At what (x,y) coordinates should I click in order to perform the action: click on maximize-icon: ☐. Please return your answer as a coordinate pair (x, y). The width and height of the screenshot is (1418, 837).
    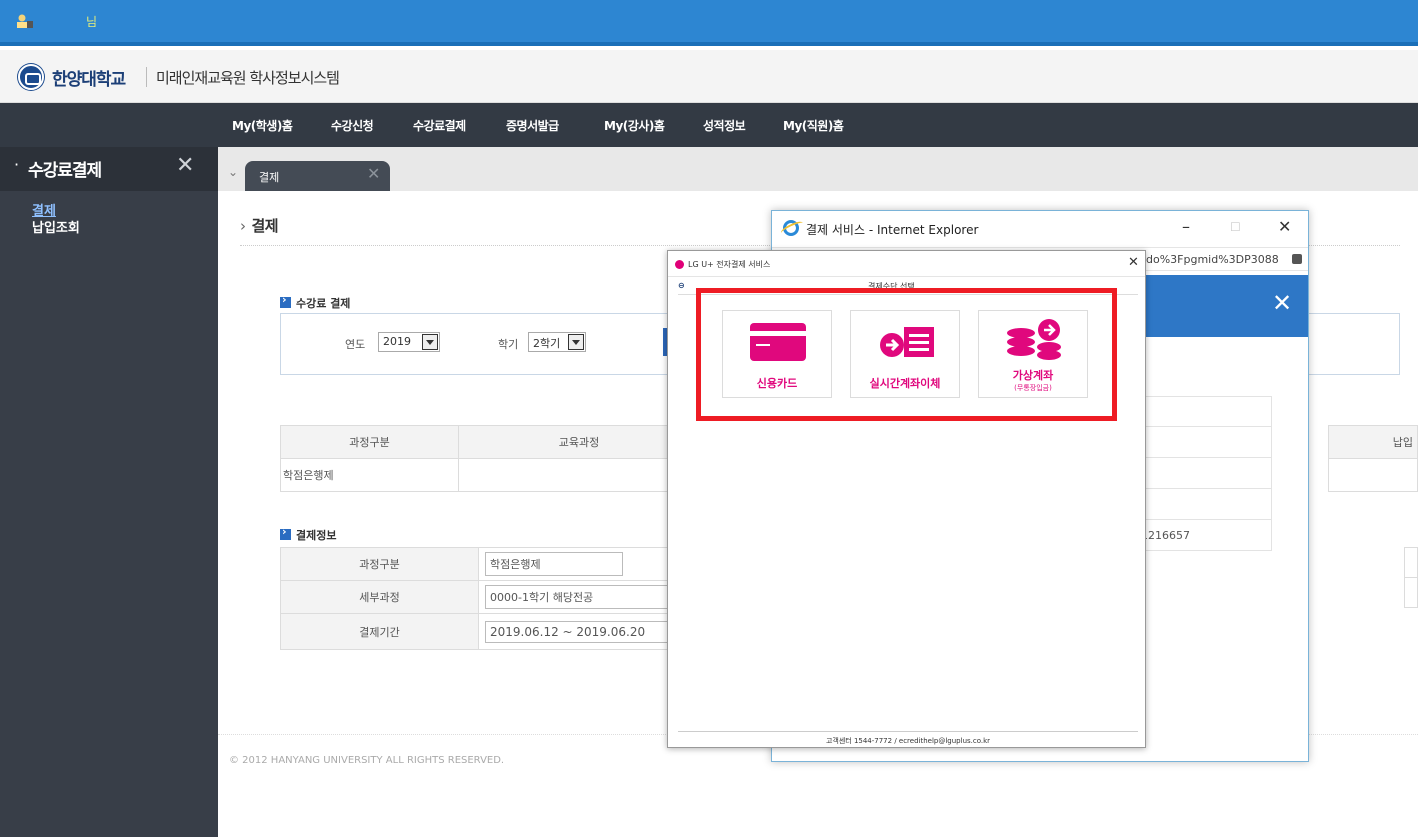
    Looking at the image, I should click on (1235, 227).